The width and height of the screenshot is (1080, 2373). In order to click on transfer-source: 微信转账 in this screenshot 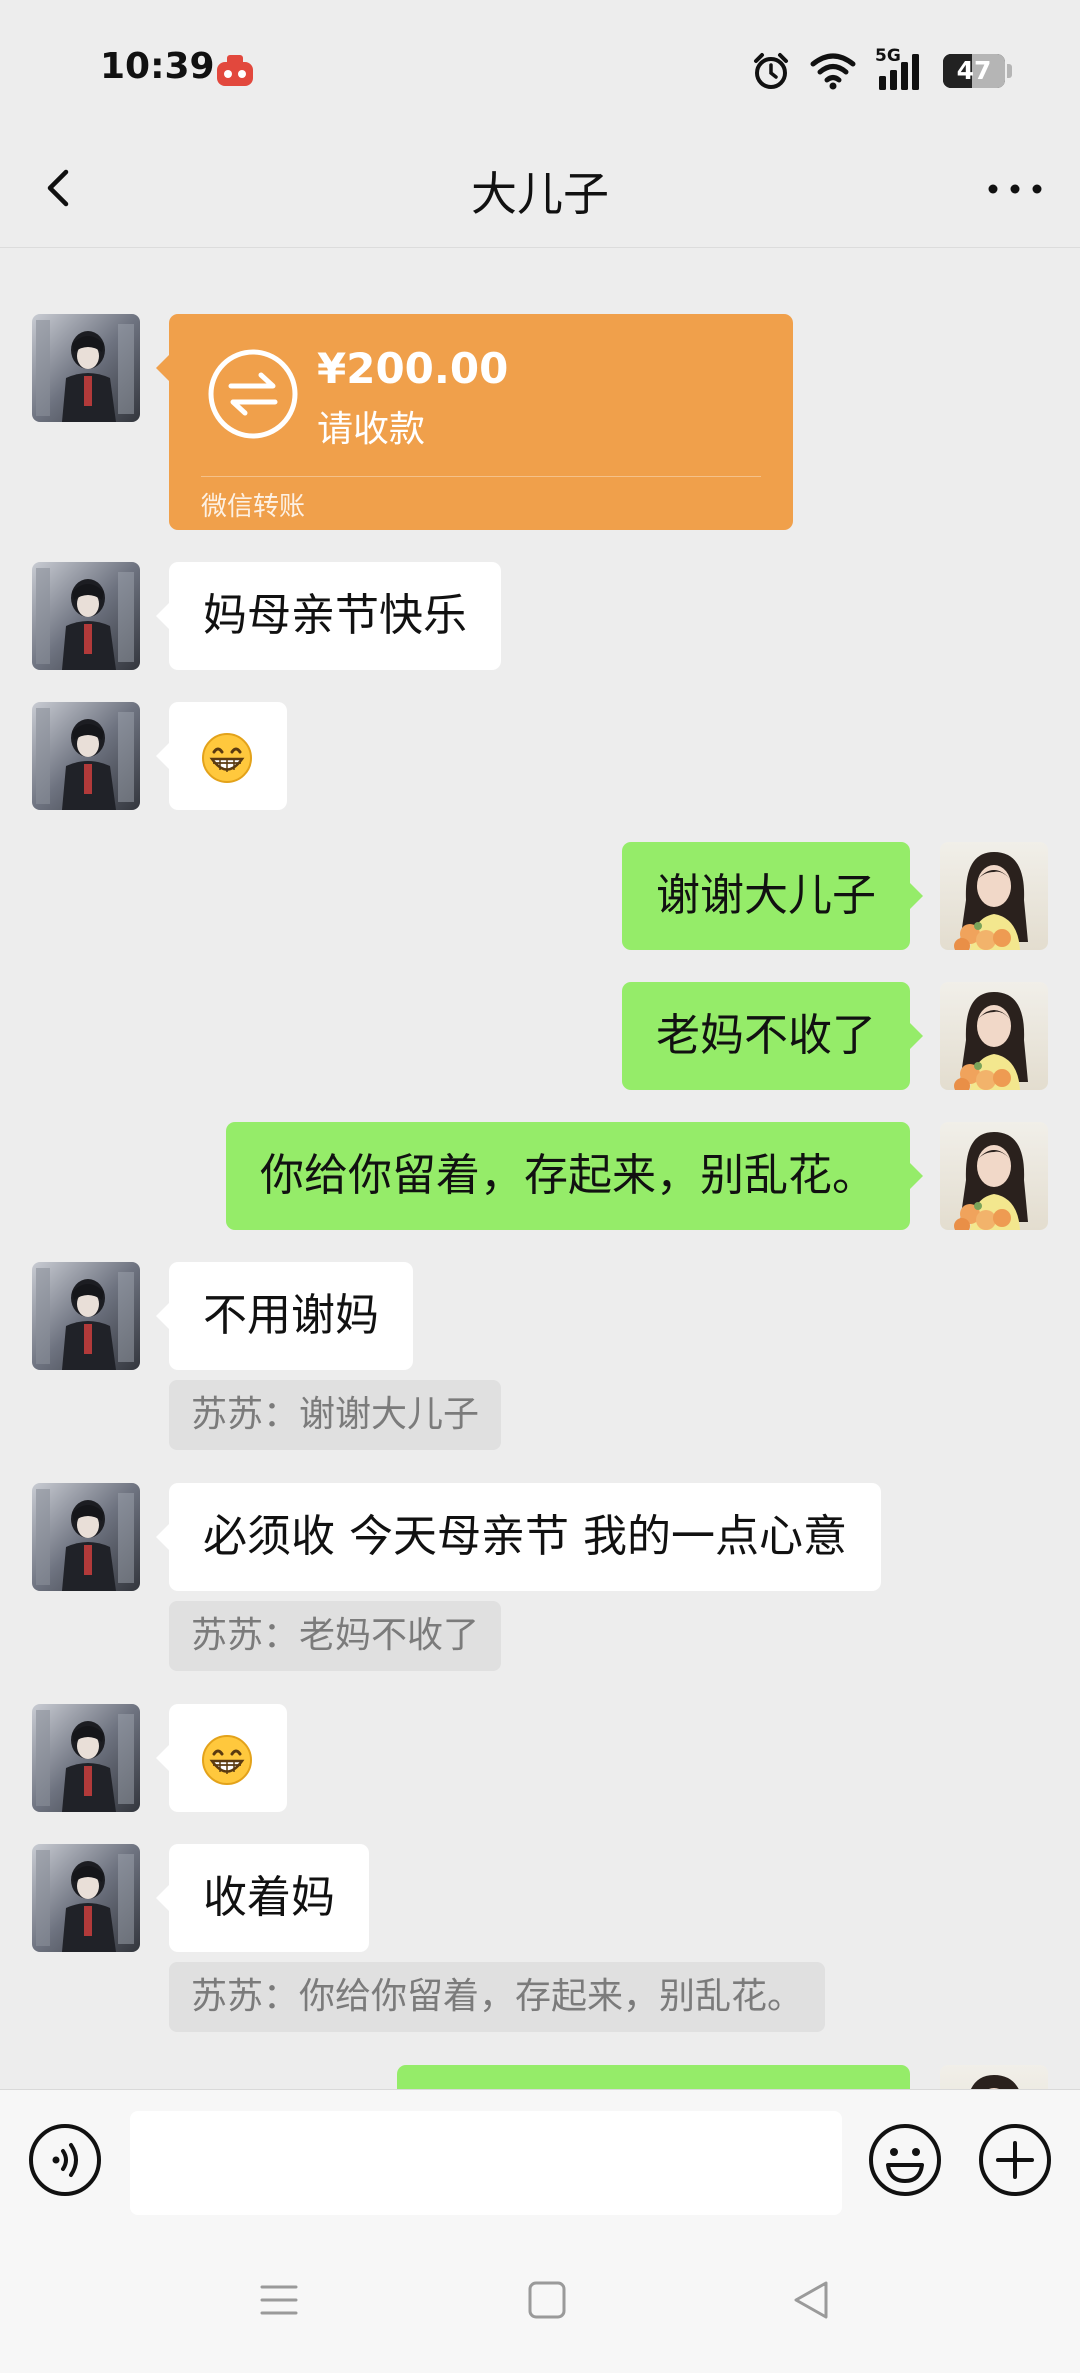, I will do `click(253, 507)`.